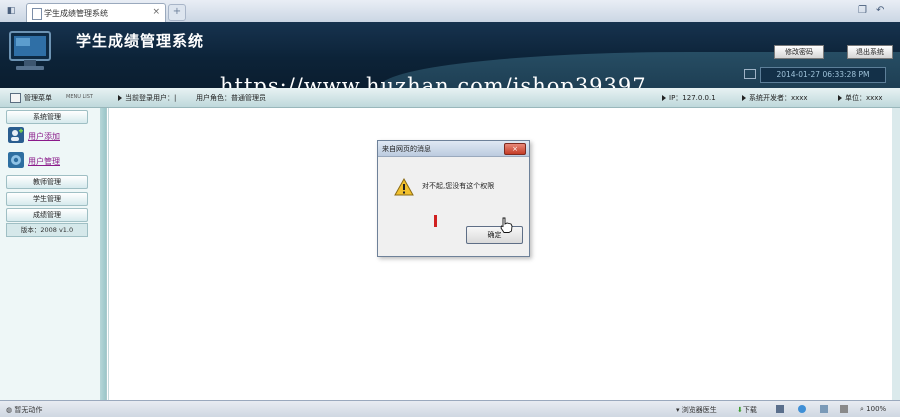  I want to click on close-tab-icon: ×, so click(156, 12).